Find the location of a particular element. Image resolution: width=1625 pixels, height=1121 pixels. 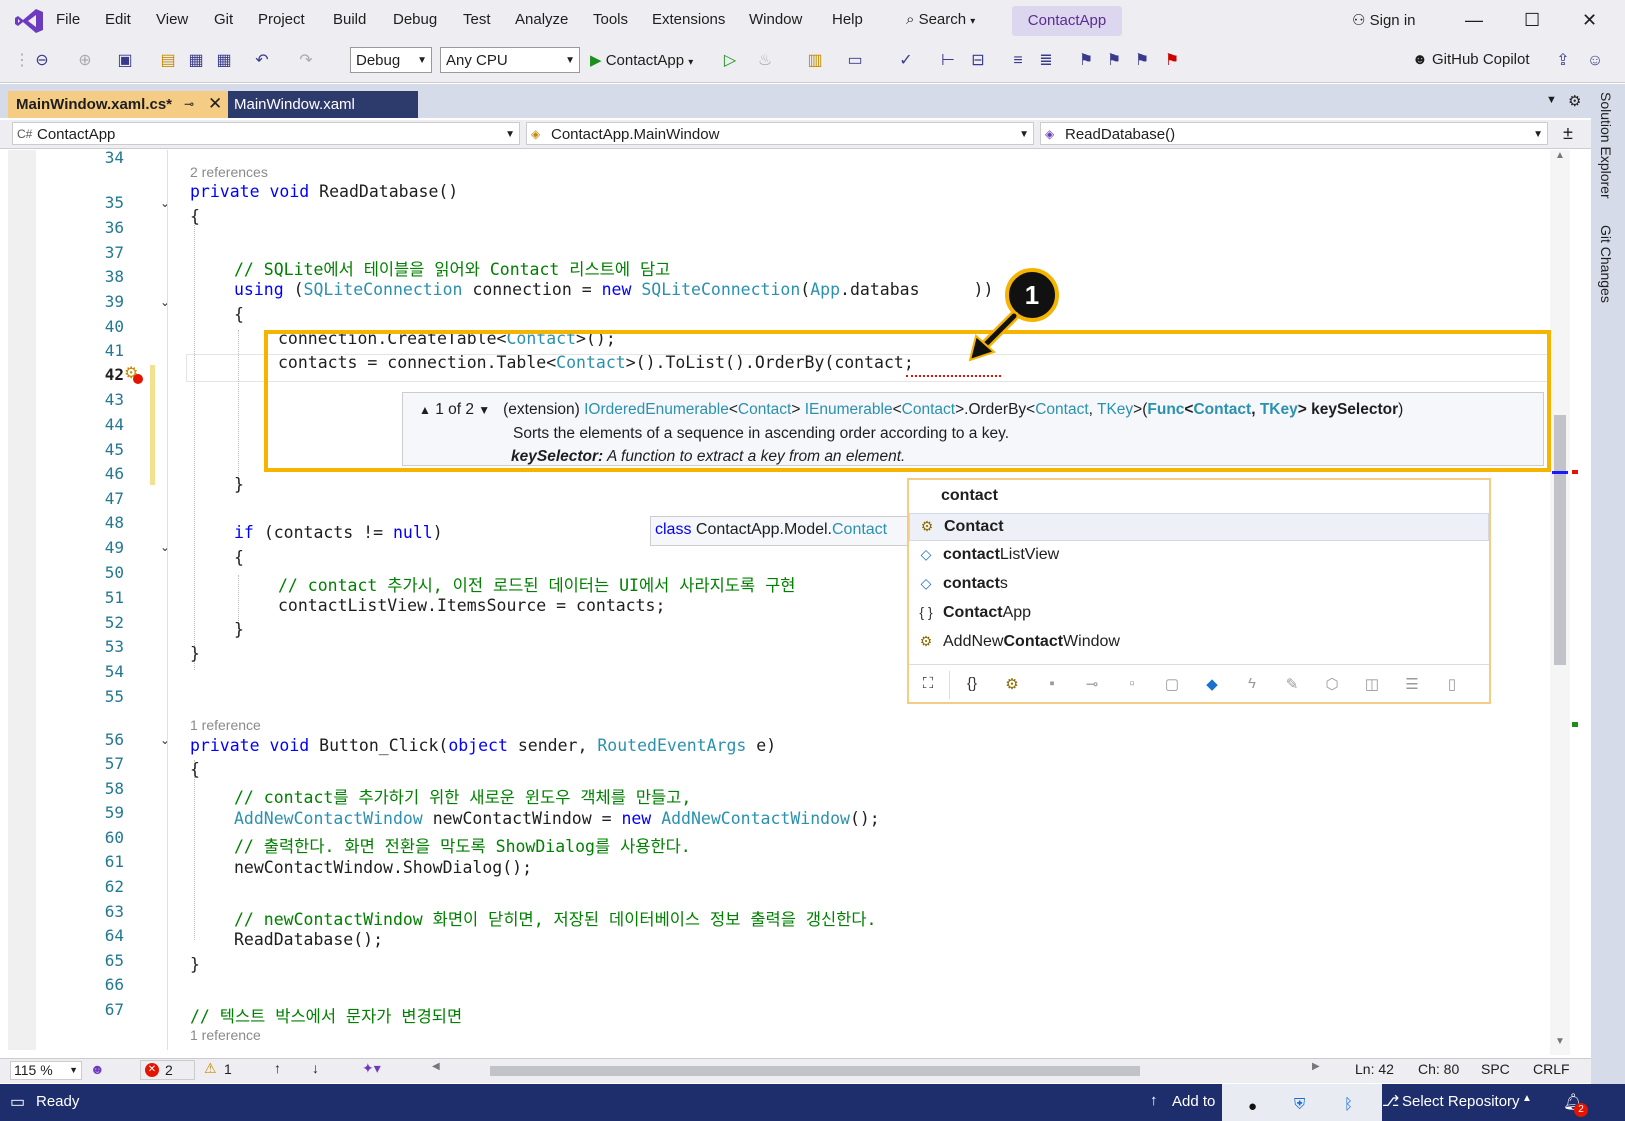

zoom-select: 115 % ▼ is located at coordinates (46, 1070).